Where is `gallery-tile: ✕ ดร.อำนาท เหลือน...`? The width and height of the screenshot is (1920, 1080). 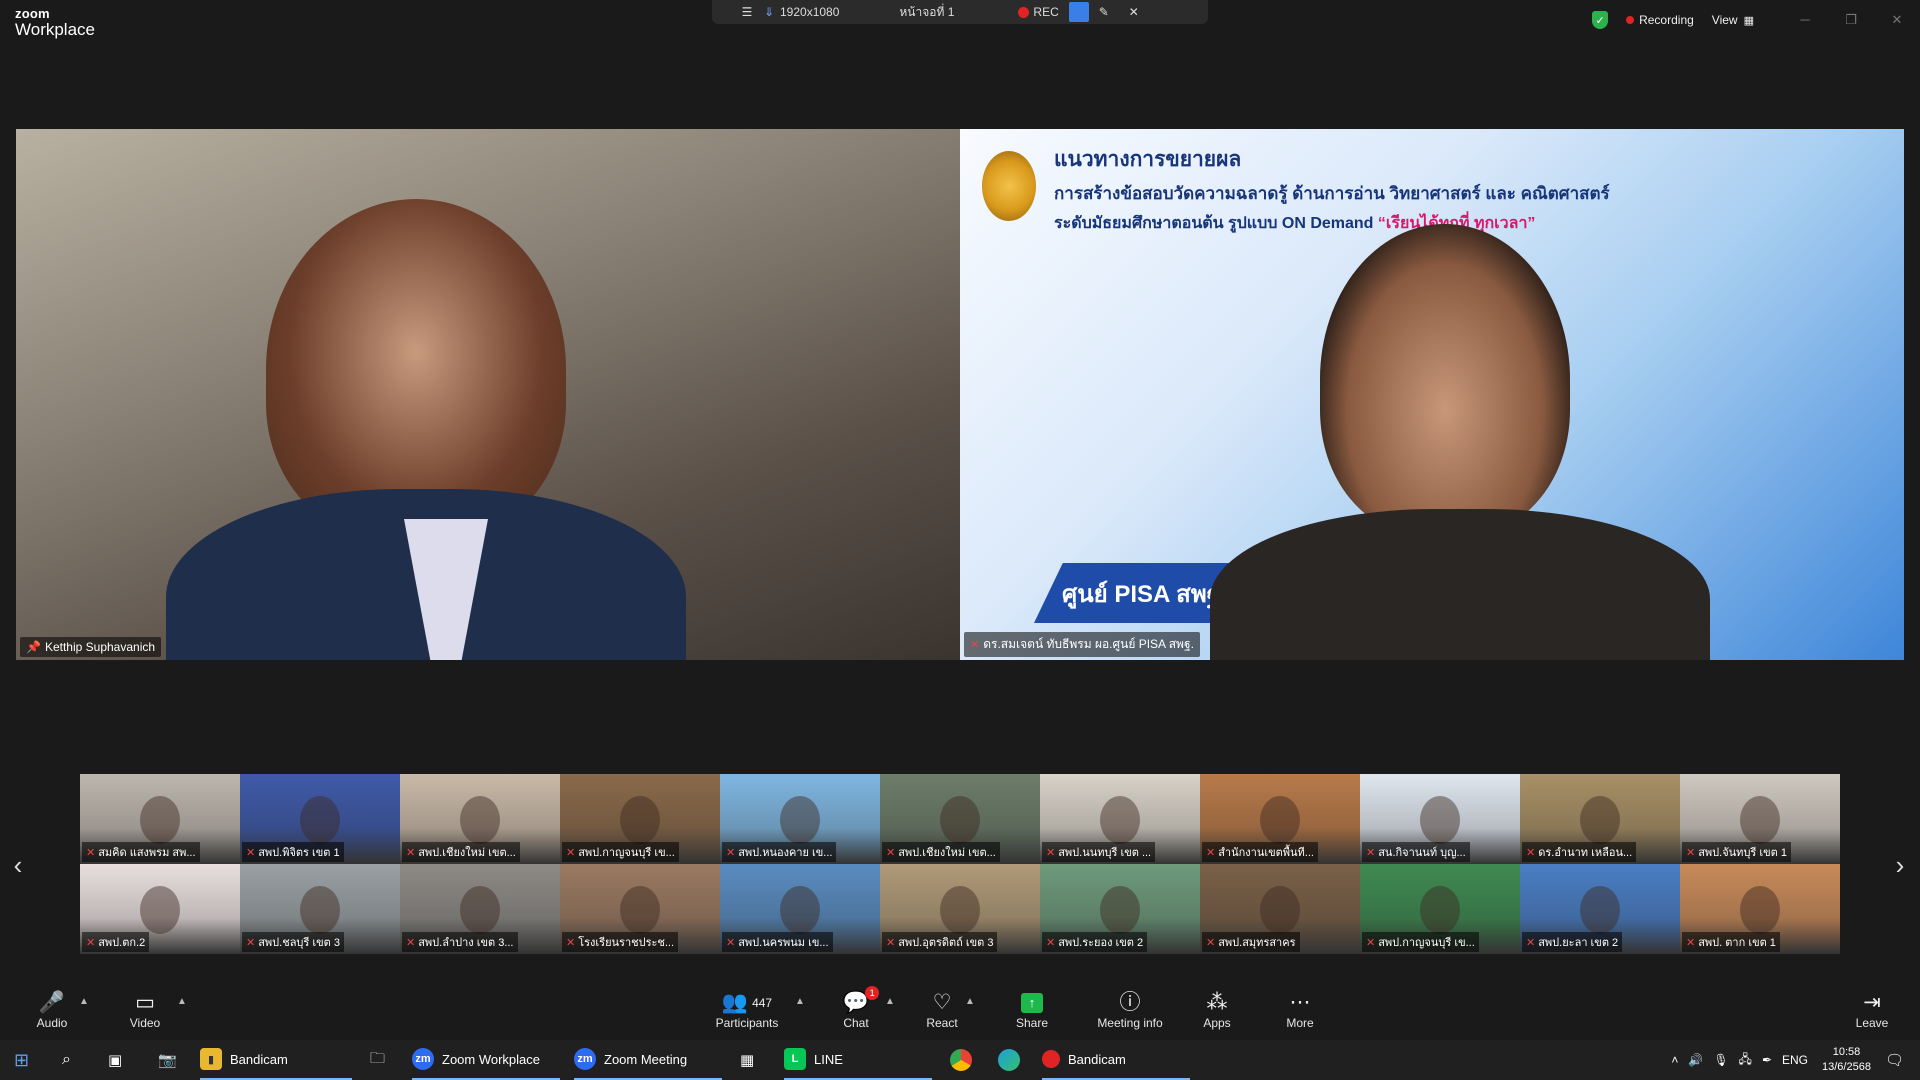
gallery-tile: ✕ ดร.อำนาท เหลือน... is located at coordinates (1600, 819).